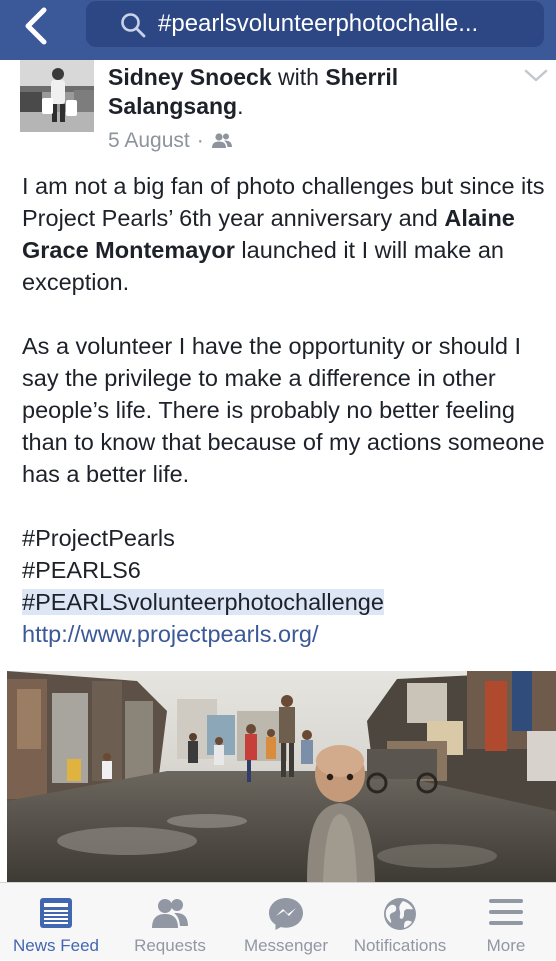 This screenshot has width=556, height=961. Describe the element at coordinates (133, 25) in the screenshot. I see `search-icon` at that location.